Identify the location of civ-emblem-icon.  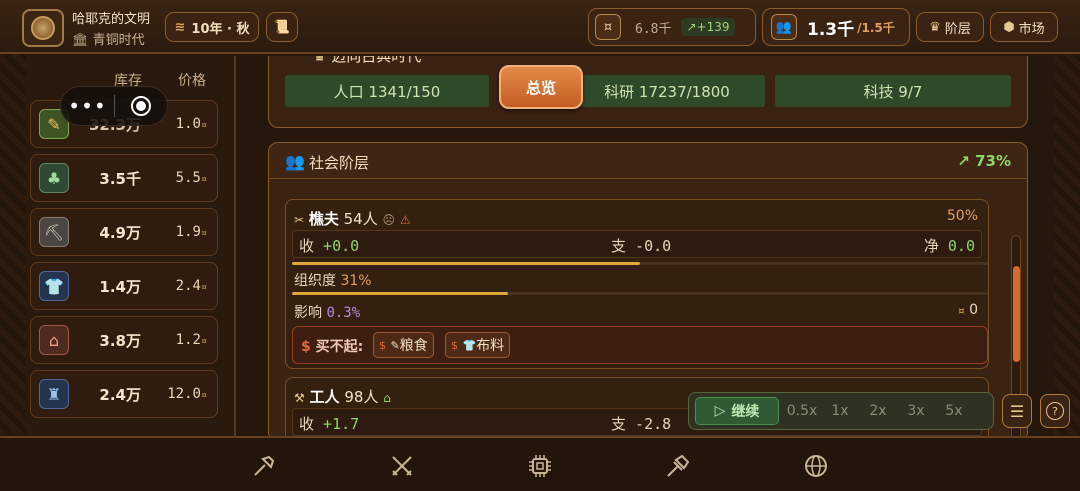
(43, 28).